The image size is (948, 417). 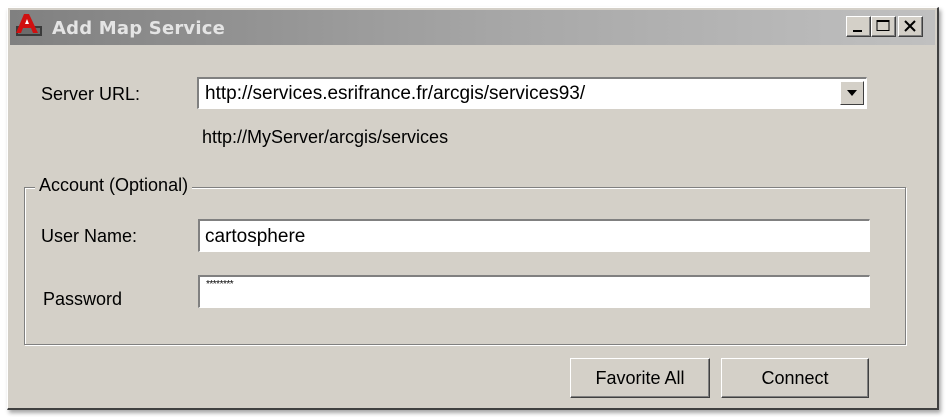 I want to click on maximize-button, so click(x=883, y=26).